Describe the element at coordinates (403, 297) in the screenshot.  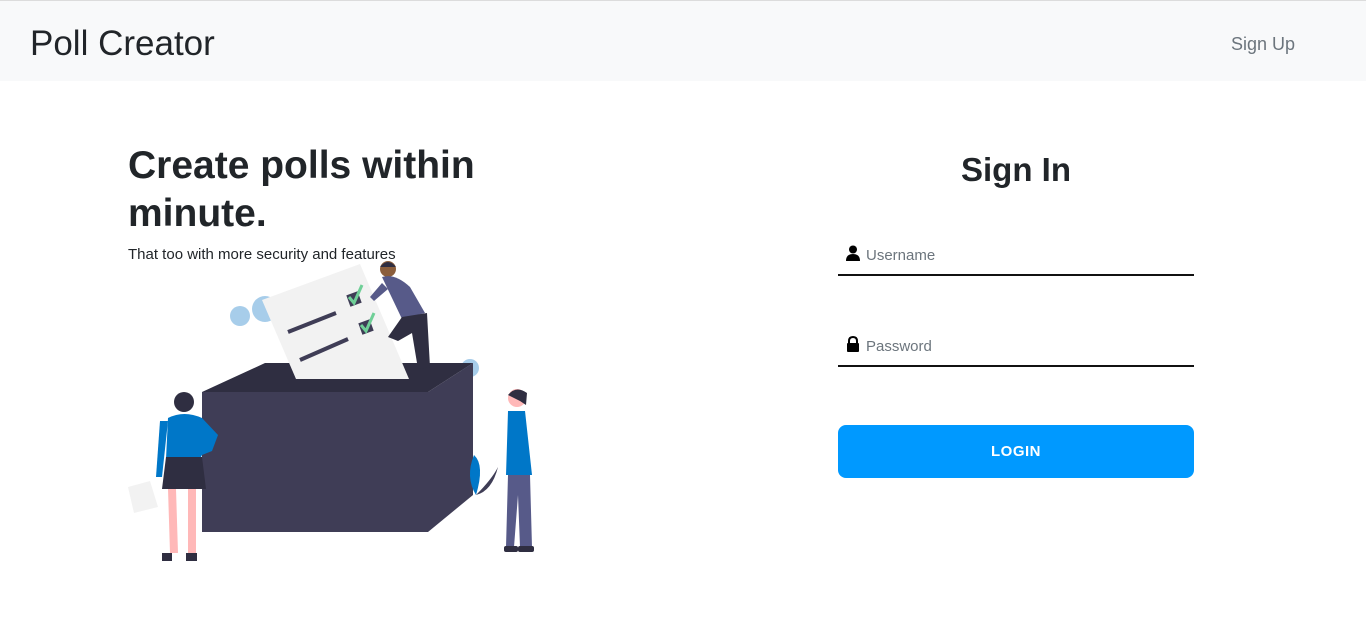
I see `person-torso` at that location.